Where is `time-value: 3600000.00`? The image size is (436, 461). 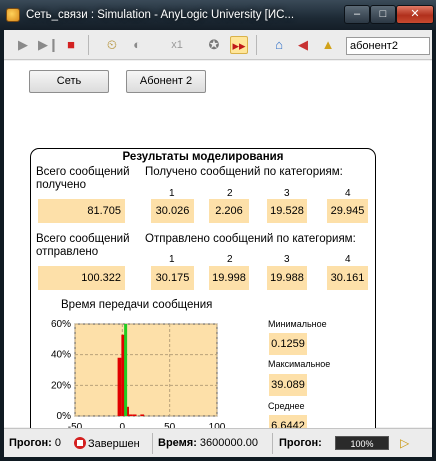 time-value: 3600000.00 is located at coordinates (229, 443).